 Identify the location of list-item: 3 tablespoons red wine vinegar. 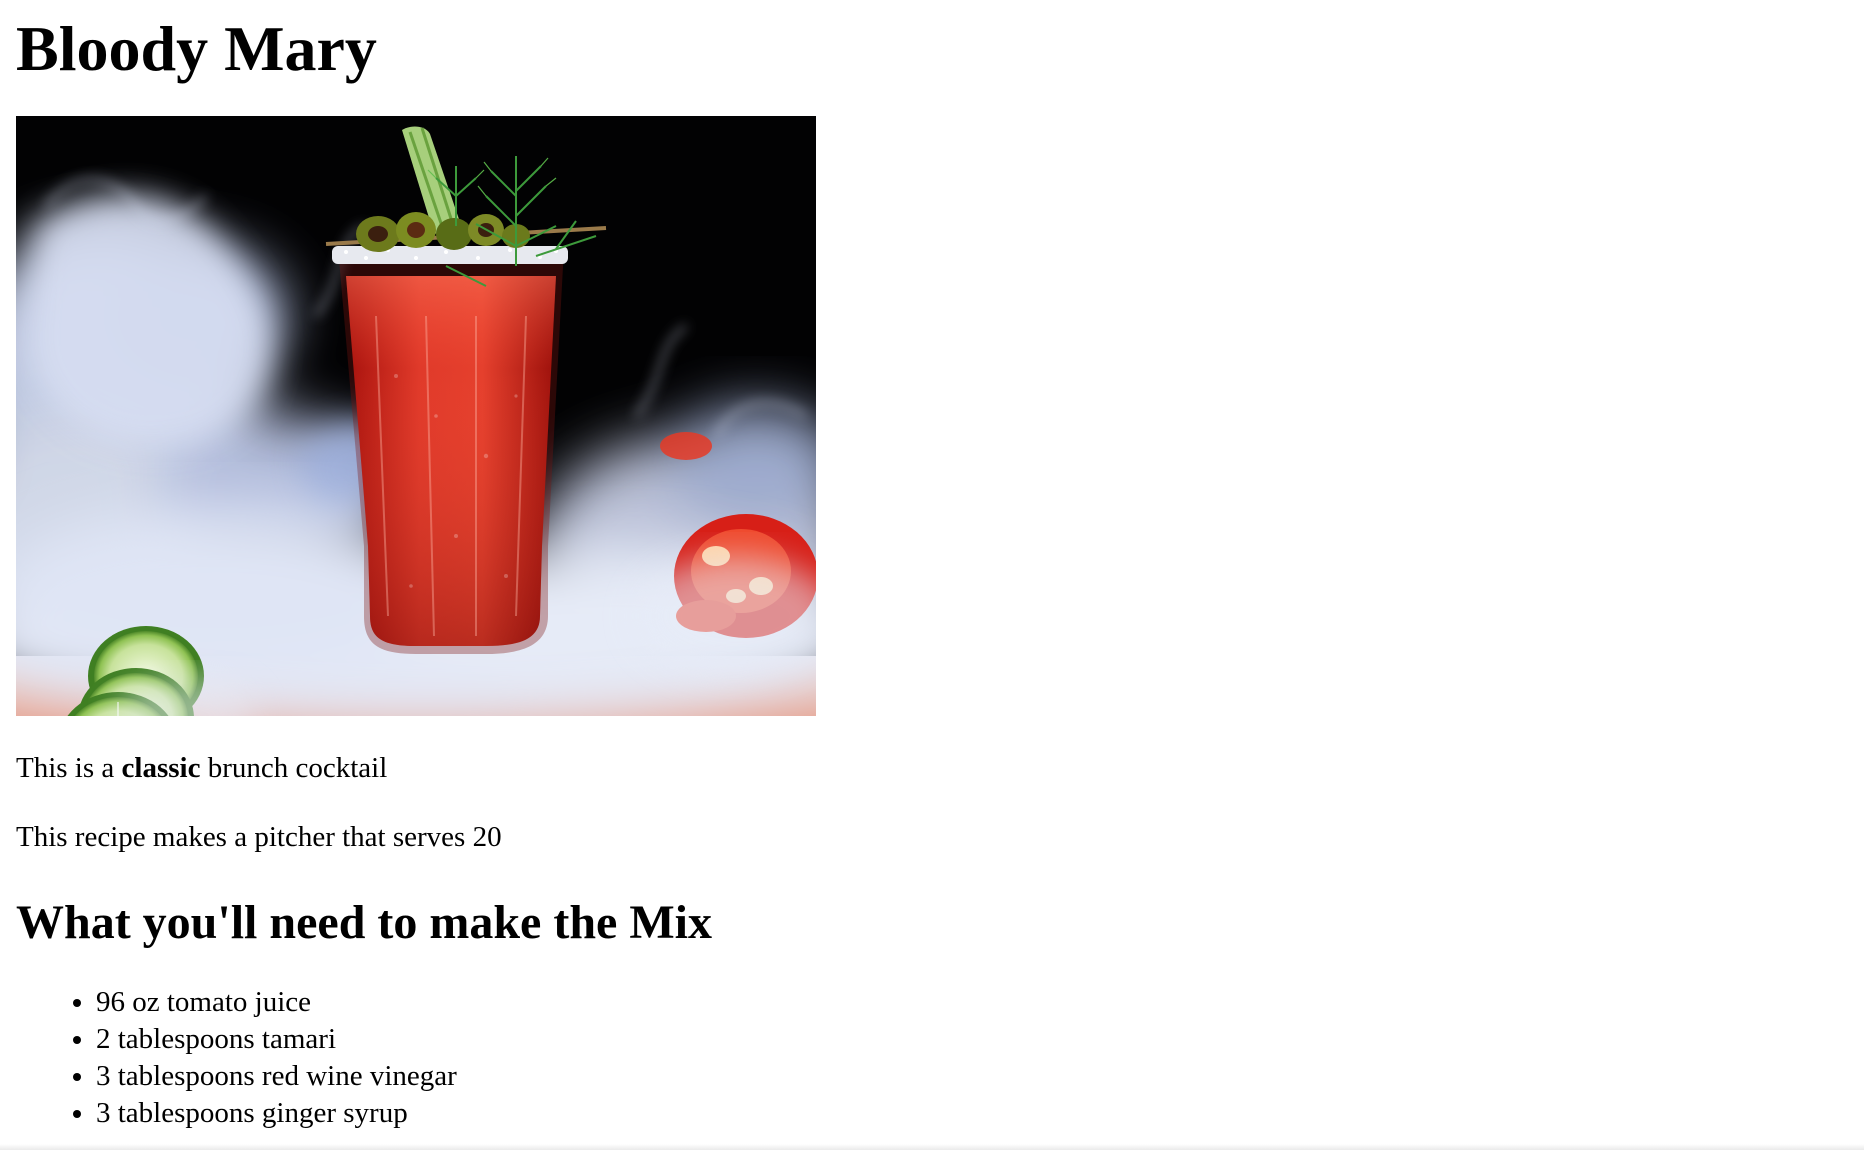
(972, 1076).